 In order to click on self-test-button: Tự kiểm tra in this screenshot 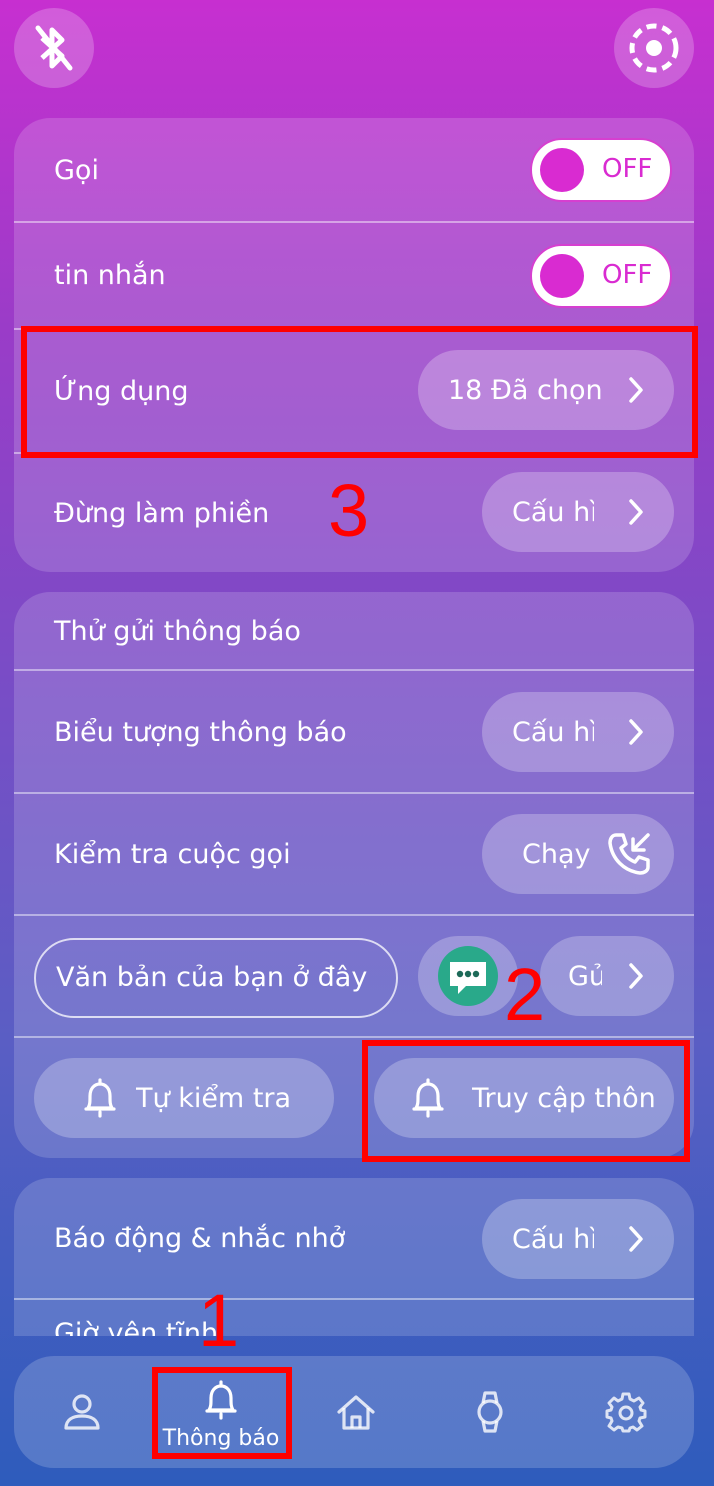, I will do `click(184, 1098)`.